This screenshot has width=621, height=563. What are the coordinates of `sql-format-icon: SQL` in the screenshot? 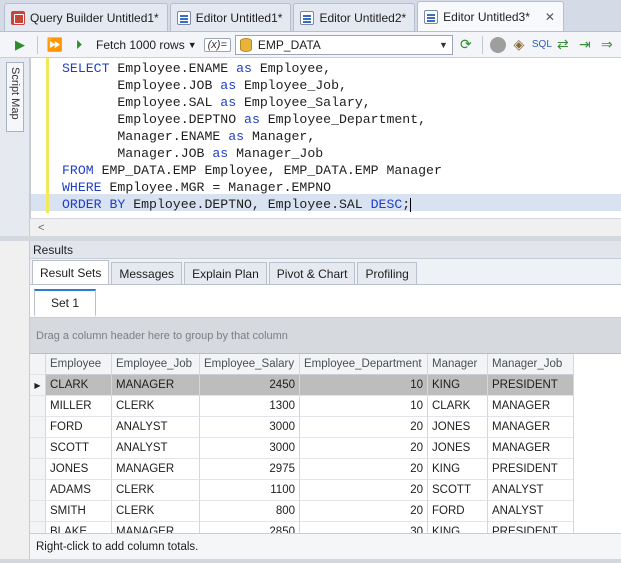 It's located at (542, 44).